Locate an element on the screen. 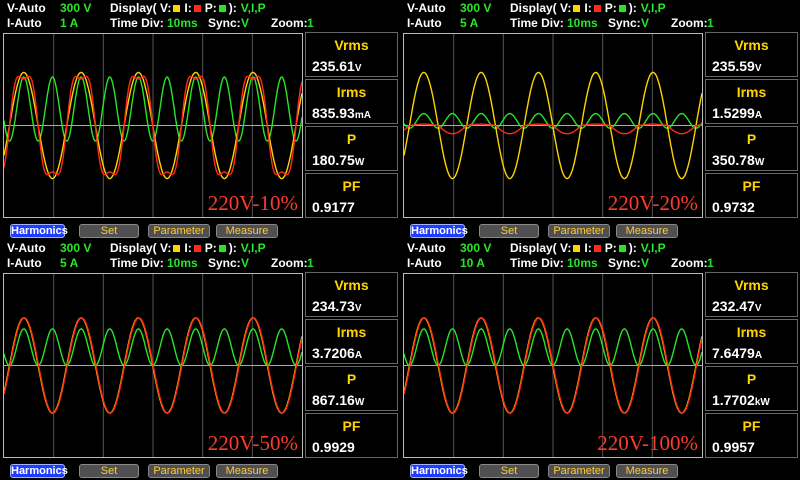  display-label: Display( V: is located at coordinates (141, 248).